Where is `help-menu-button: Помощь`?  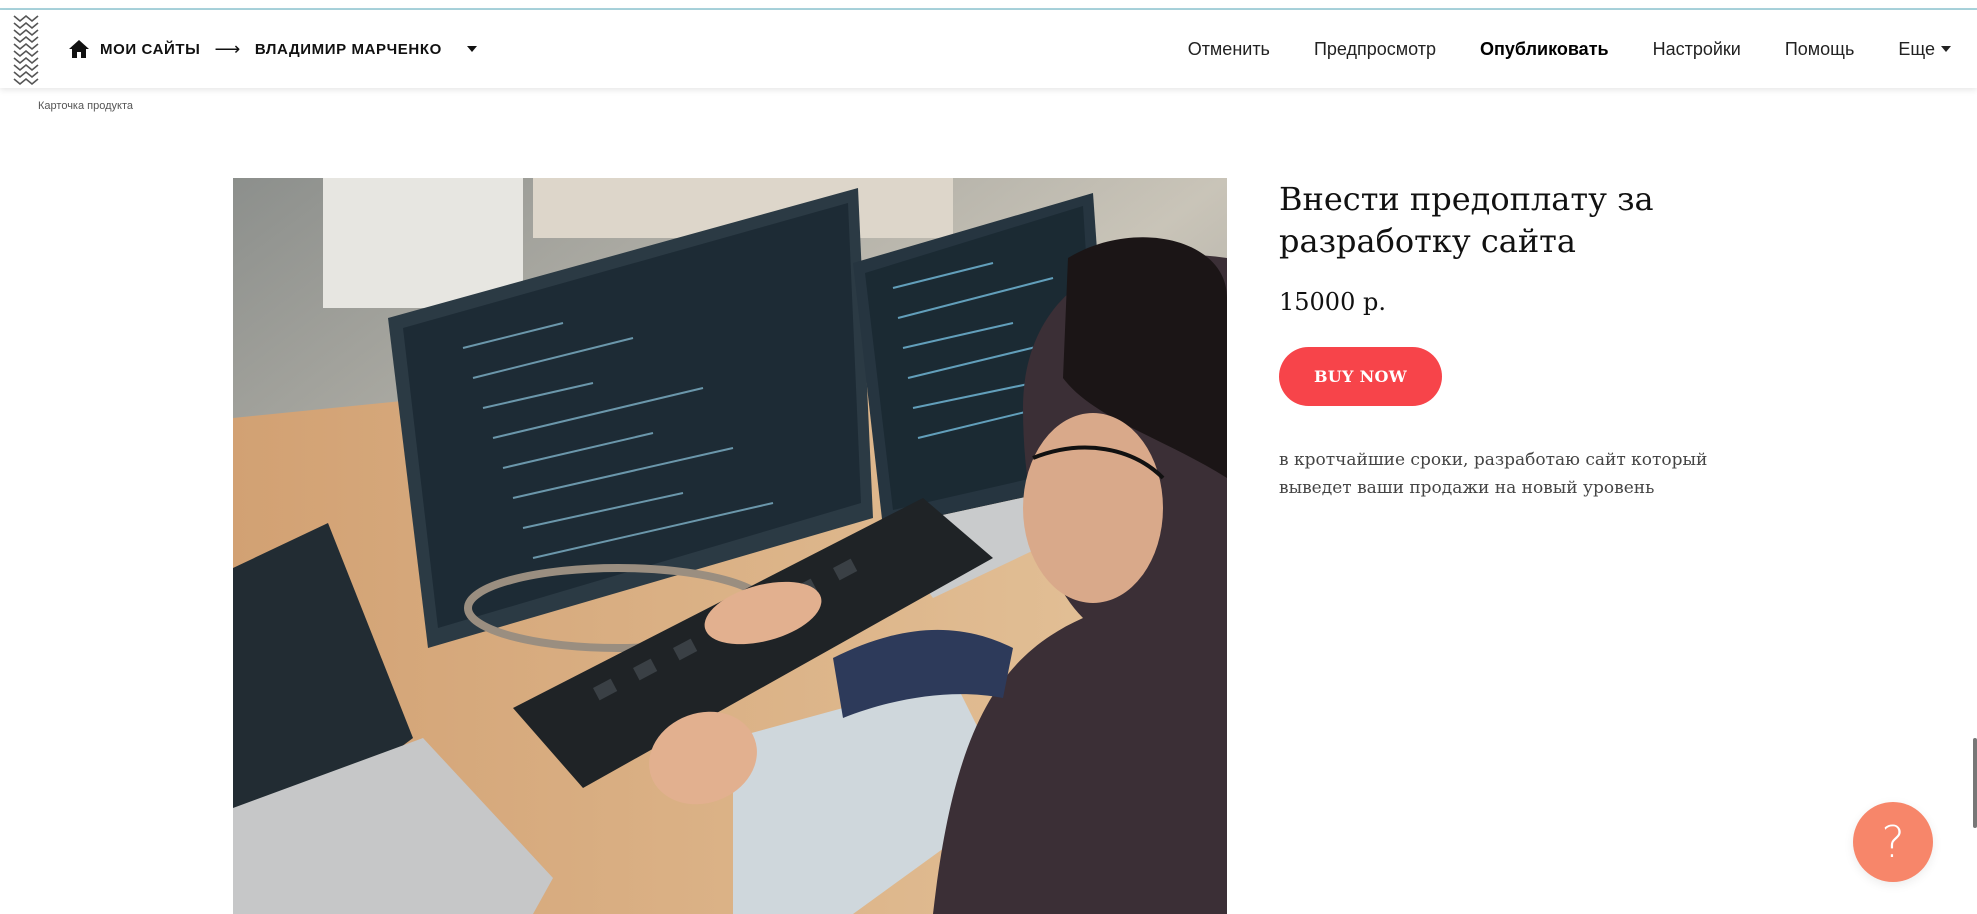
help-menu-button: Помощь is located at coordinates (1820, 49).